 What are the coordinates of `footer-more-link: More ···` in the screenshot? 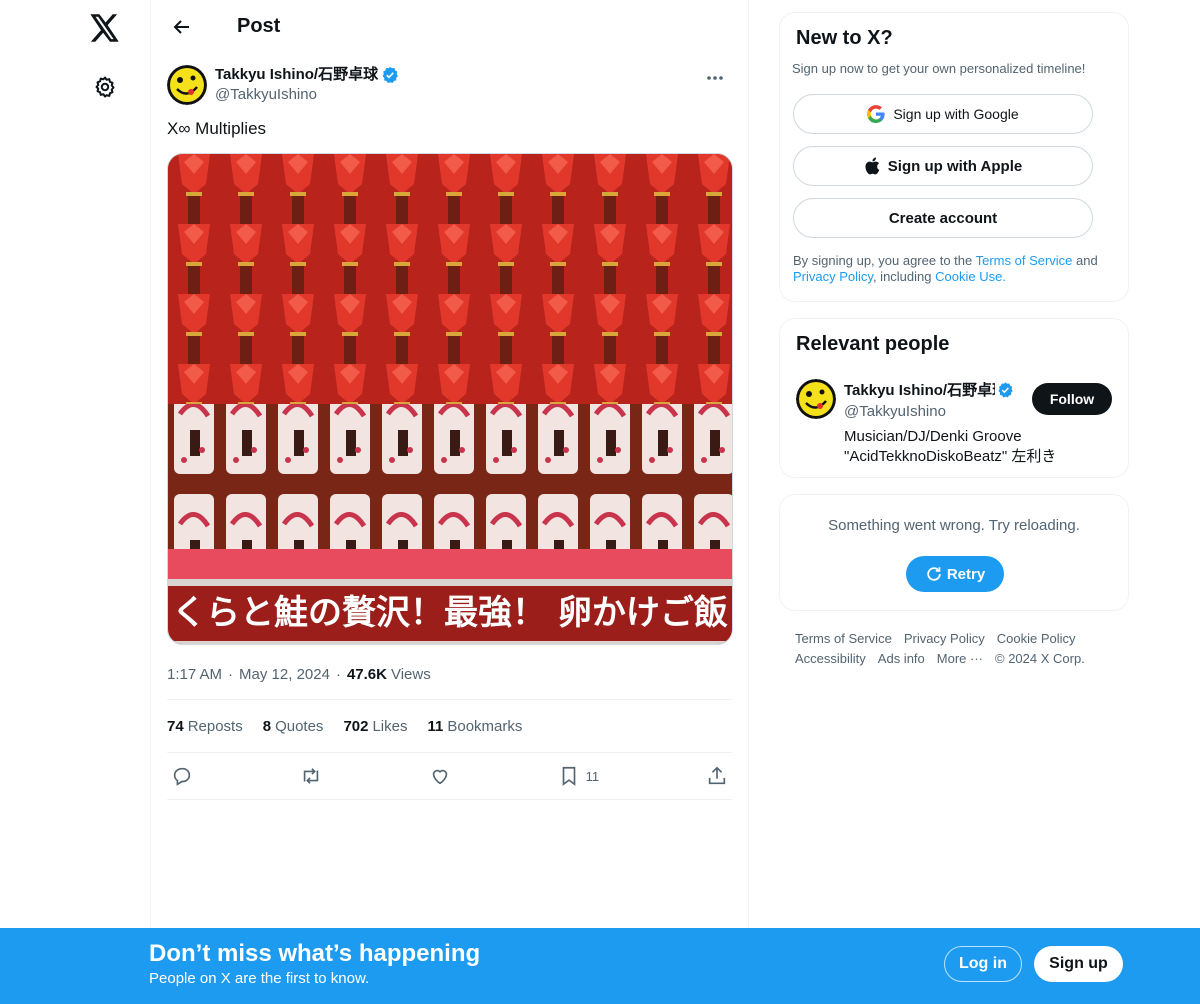 It's located at (960, 659).